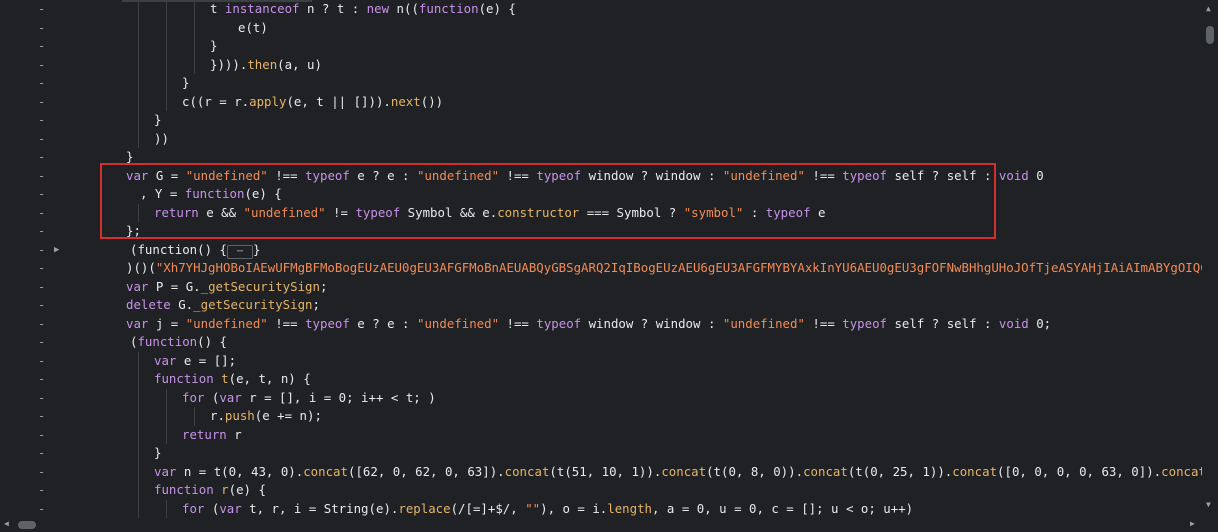 The image size is (1218, 532). What do you see at coordinates (178, 342) in the screenshot?
I see `code-line: (function() {` at bounding box center [178, 342].